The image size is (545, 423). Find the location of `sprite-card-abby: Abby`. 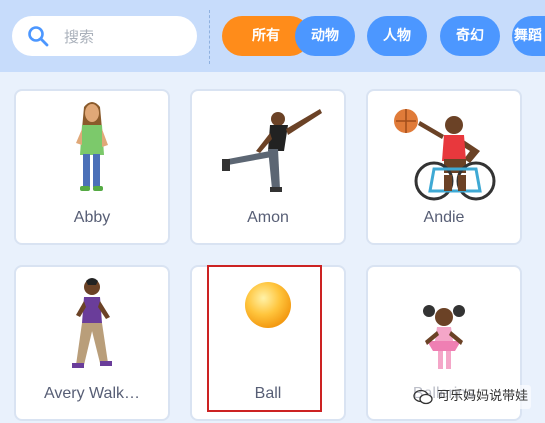

sprite-card-abby: Abby is located at coordinates (92, 167).